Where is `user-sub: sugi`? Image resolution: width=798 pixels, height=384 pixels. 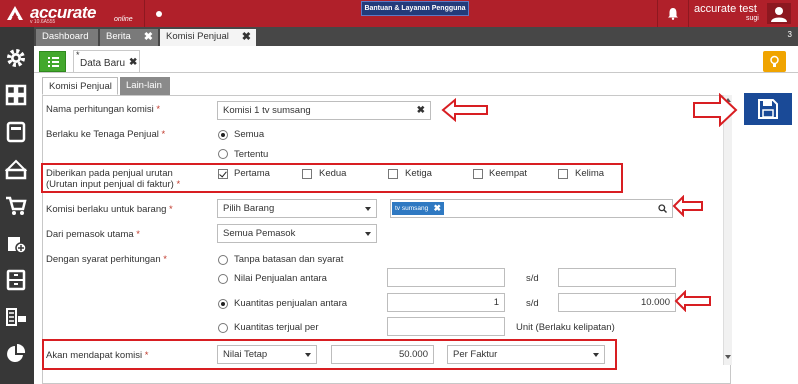 user-sub: sugi is located at coordinates (752, 18).